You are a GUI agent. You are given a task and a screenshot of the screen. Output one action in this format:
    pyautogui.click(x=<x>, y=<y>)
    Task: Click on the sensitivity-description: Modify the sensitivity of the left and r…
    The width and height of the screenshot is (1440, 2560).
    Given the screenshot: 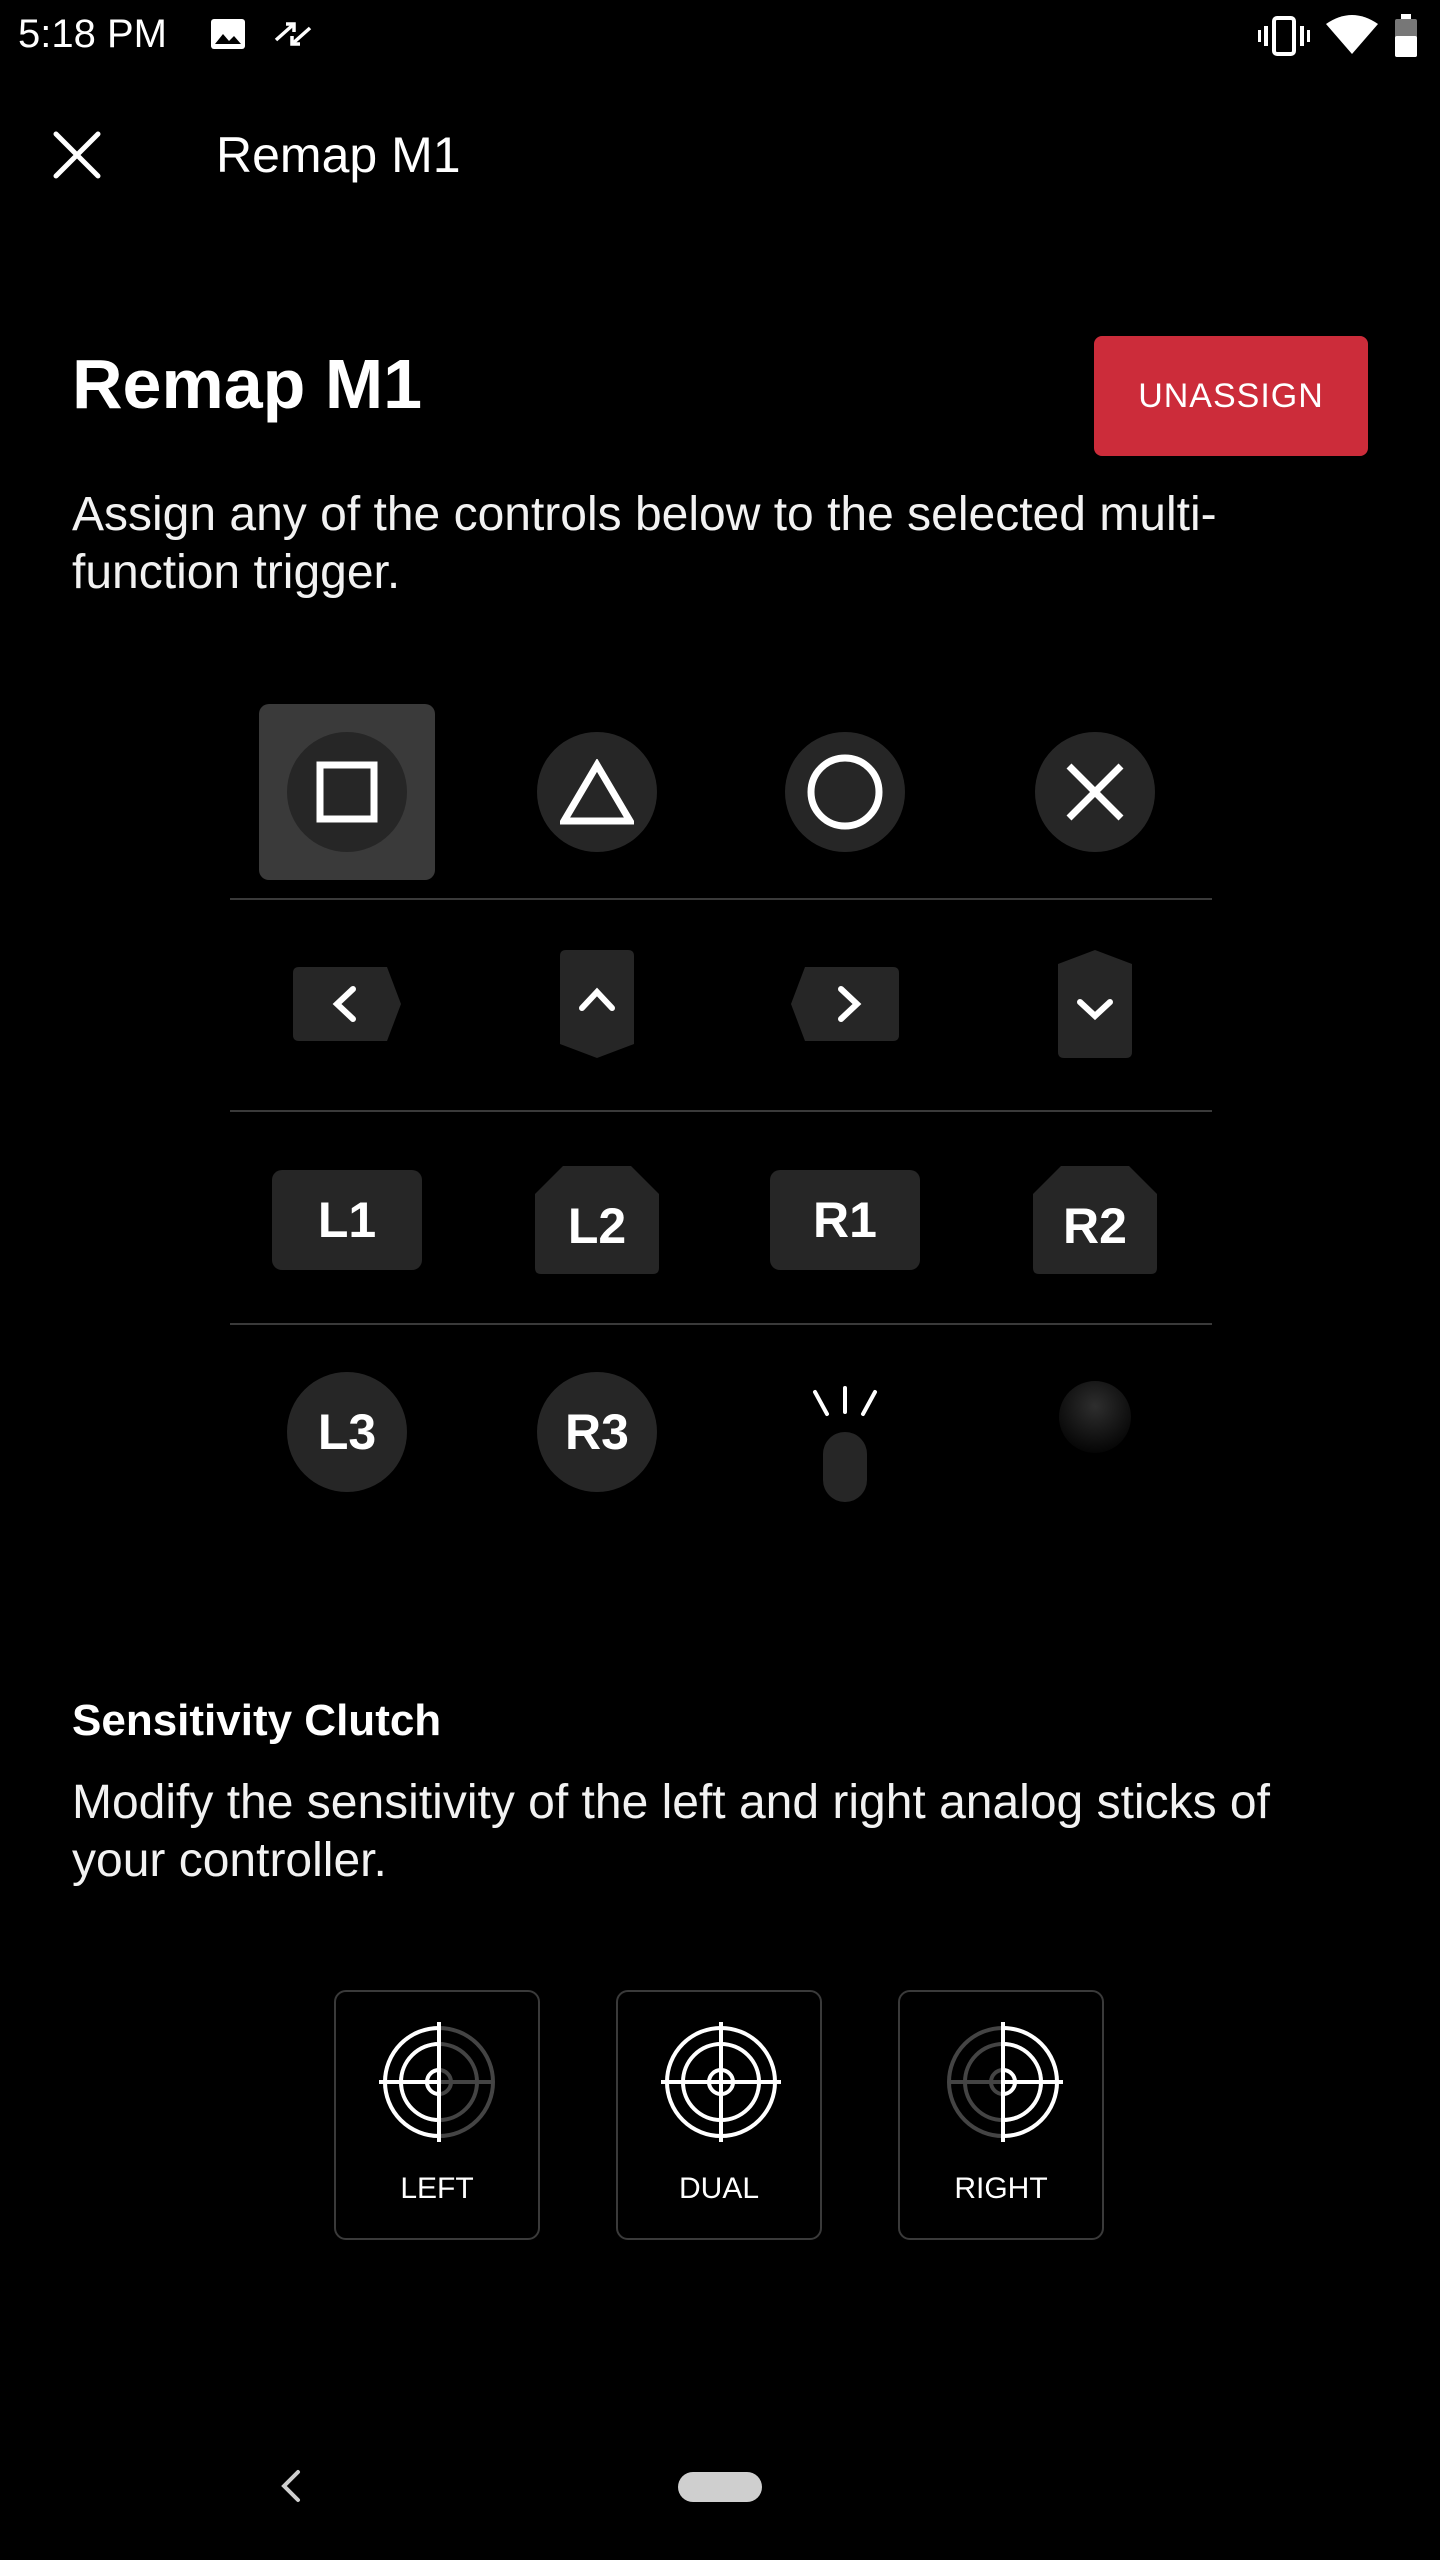 What is the action you would take?
    pyautogui.click(x=671, y=1831)
    